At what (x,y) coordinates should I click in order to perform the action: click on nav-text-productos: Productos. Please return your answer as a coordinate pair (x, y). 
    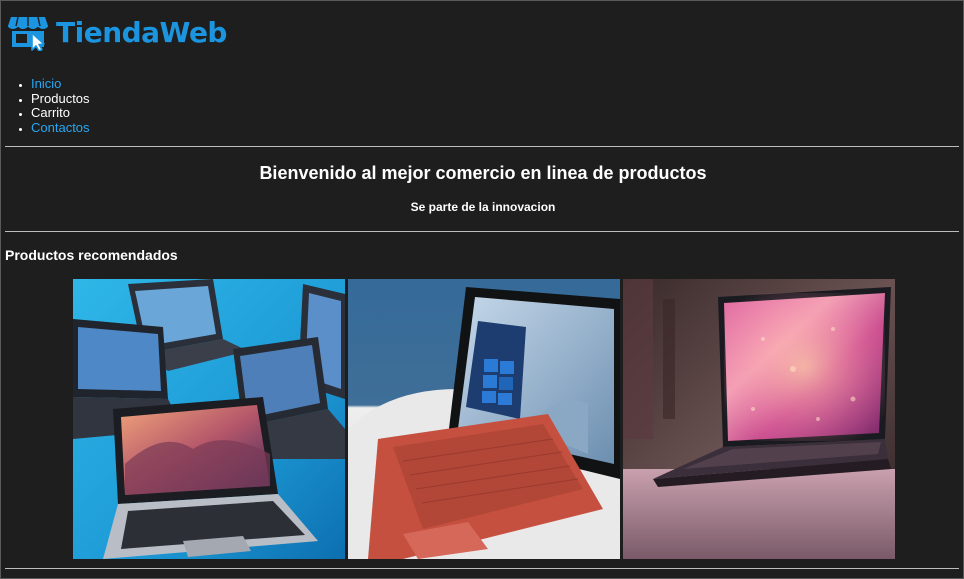
    Looking at the image, I should click on (60, 98).